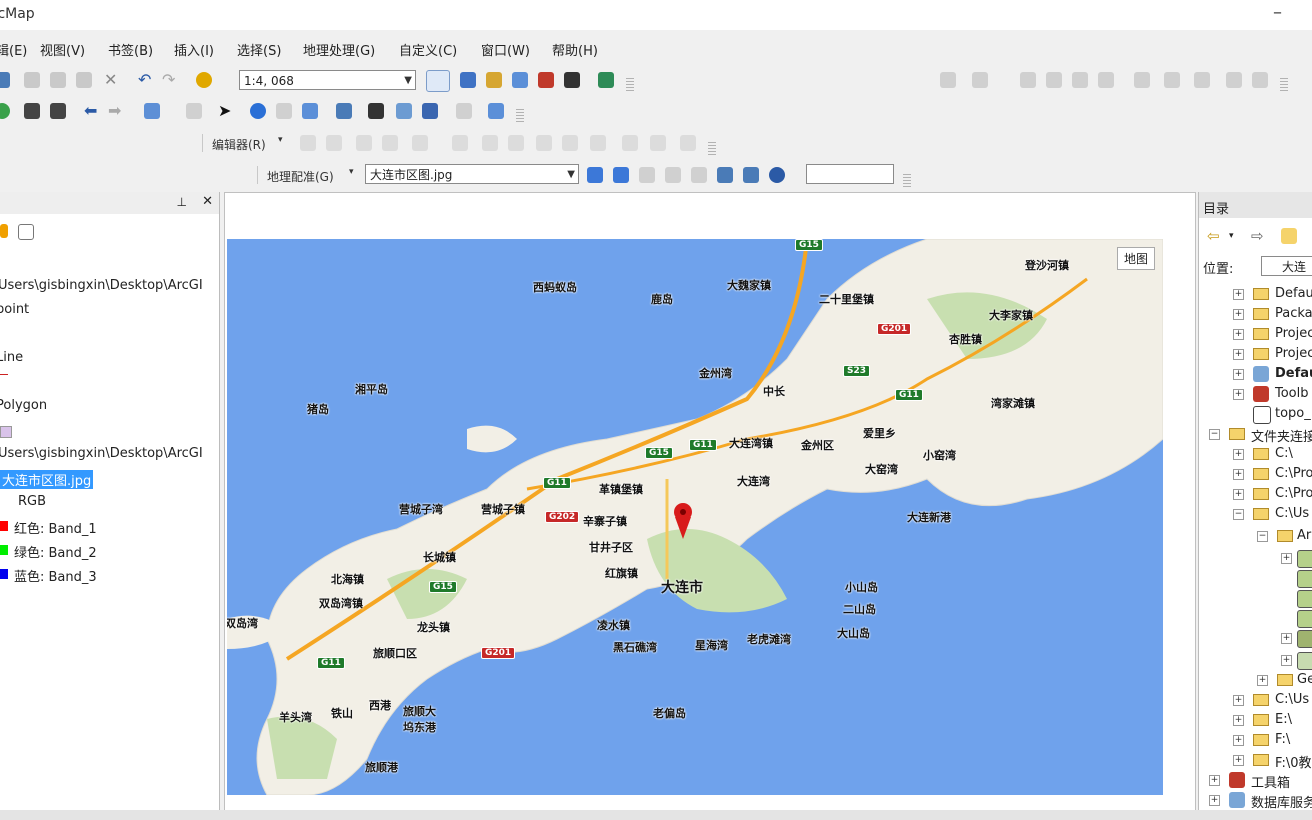 The image size is (1312, 820). Describe the element at coordinates (1054, 80) in the screenshot. I see `flow-icon` at that location.